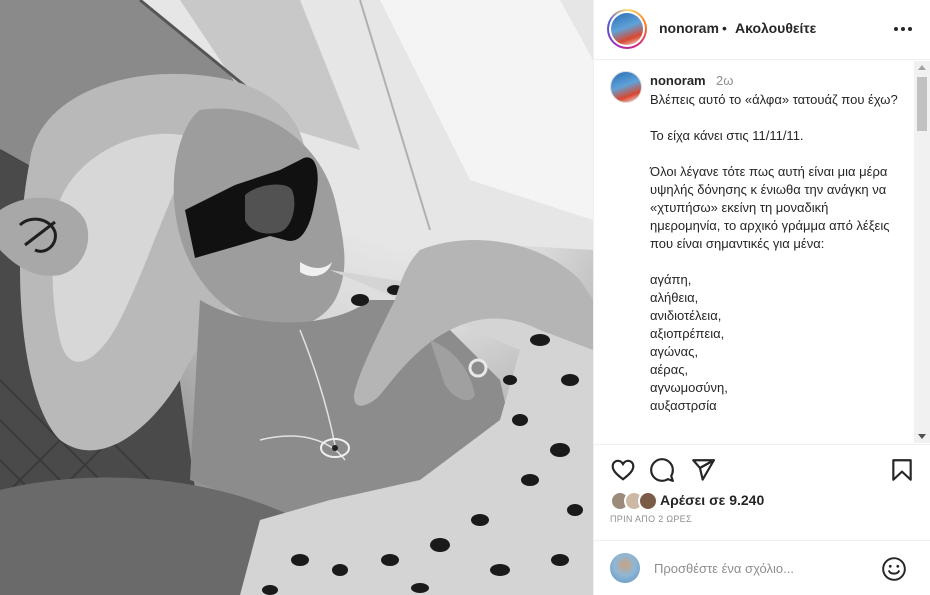 Image resolution: width=930 pixels, height=595 pixels. Describe the element at coordinates (623, 470) in the screenshot. I see `heart-icon` at that location.